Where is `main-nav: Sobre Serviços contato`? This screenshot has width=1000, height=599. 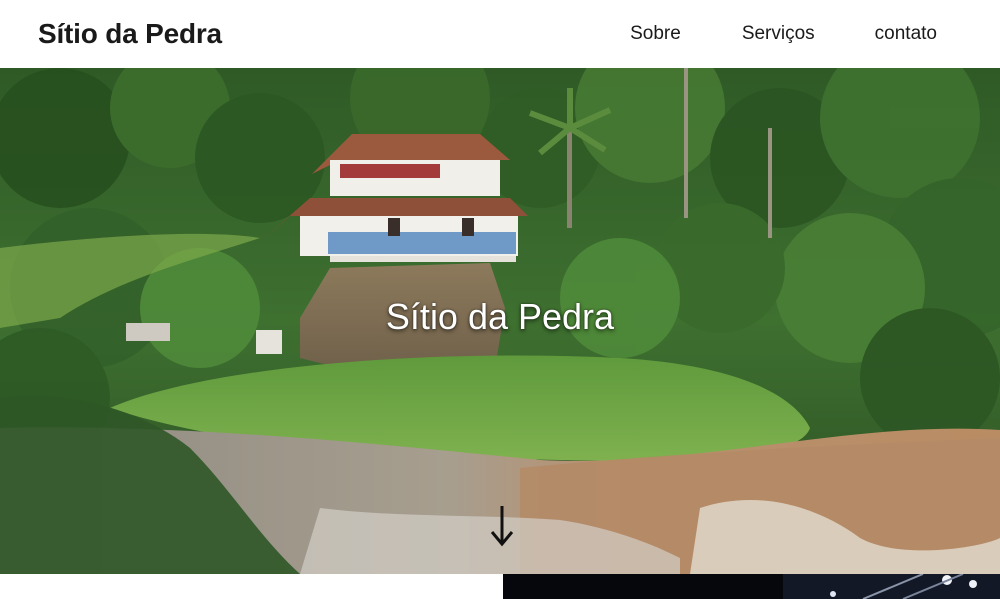 main-nav: Sobre Serviços contato is located at coordinates (783, 34).